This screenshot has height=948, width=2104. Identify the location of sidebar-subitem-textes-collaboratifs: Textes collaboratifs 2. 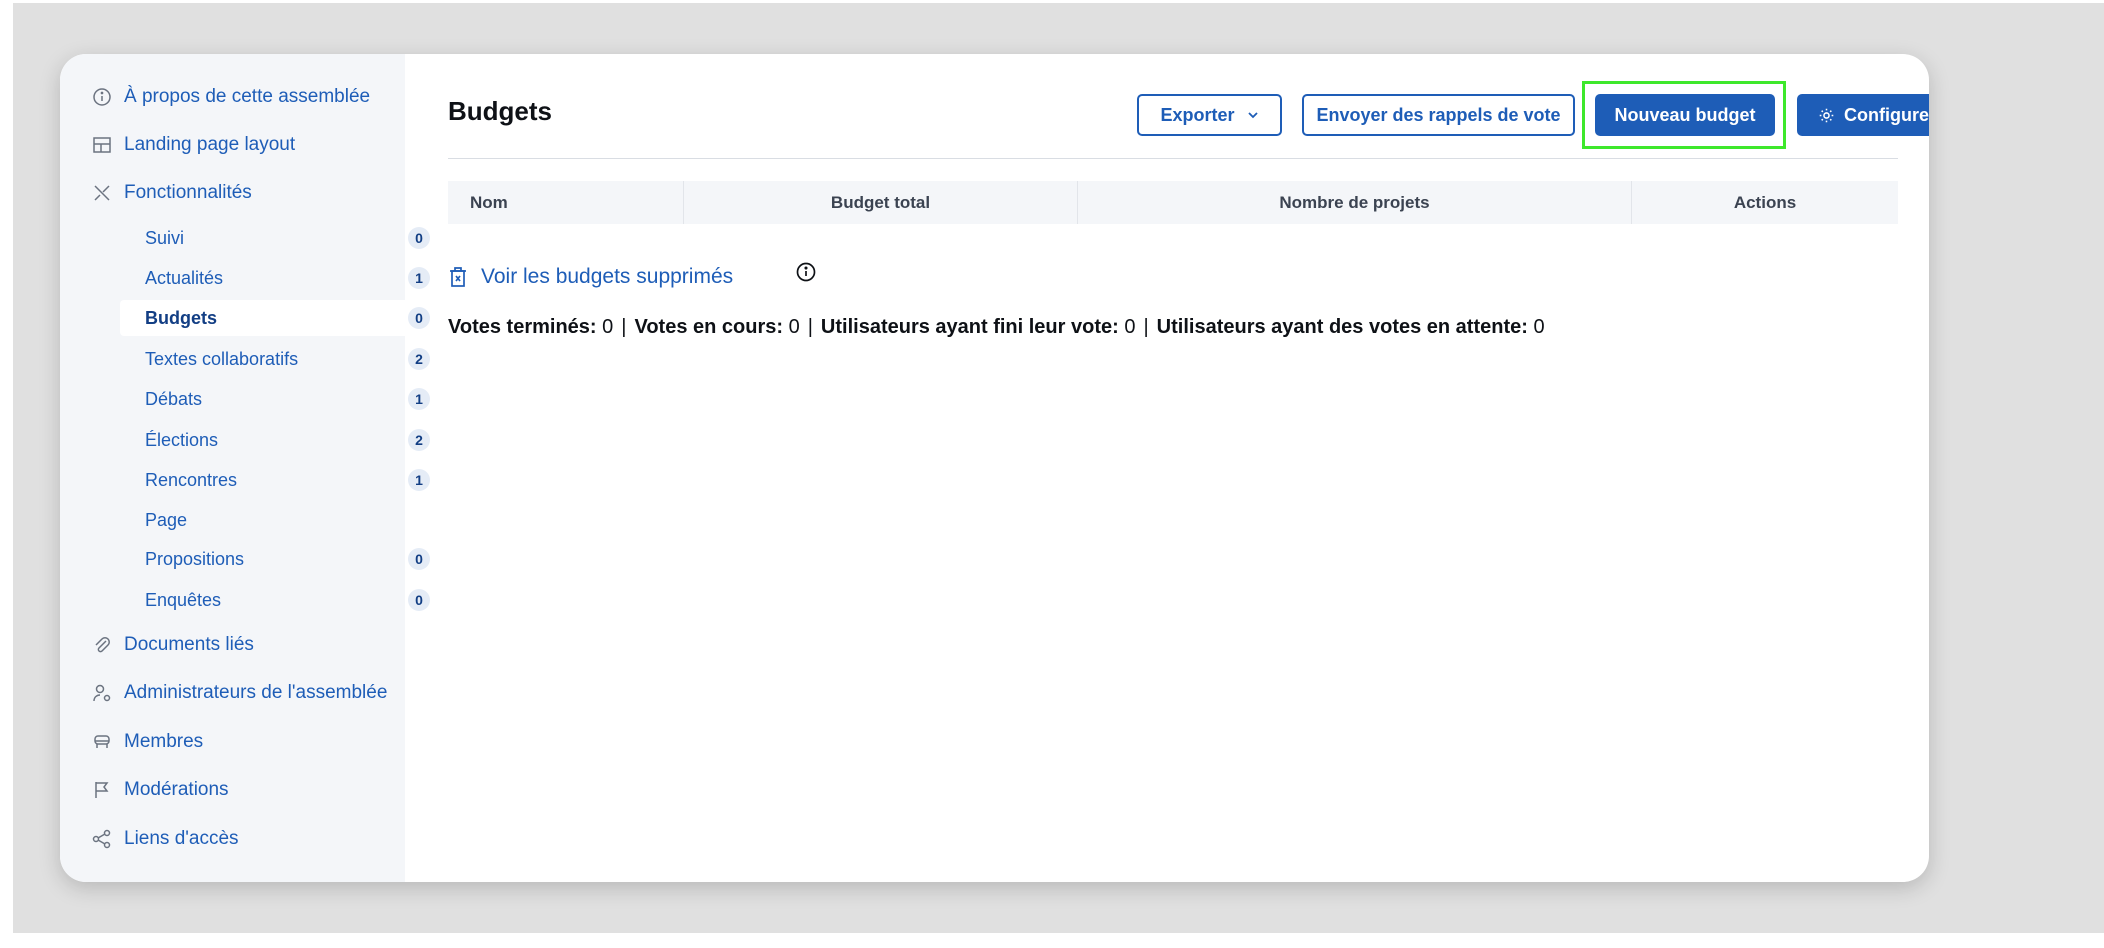
(281, 359).